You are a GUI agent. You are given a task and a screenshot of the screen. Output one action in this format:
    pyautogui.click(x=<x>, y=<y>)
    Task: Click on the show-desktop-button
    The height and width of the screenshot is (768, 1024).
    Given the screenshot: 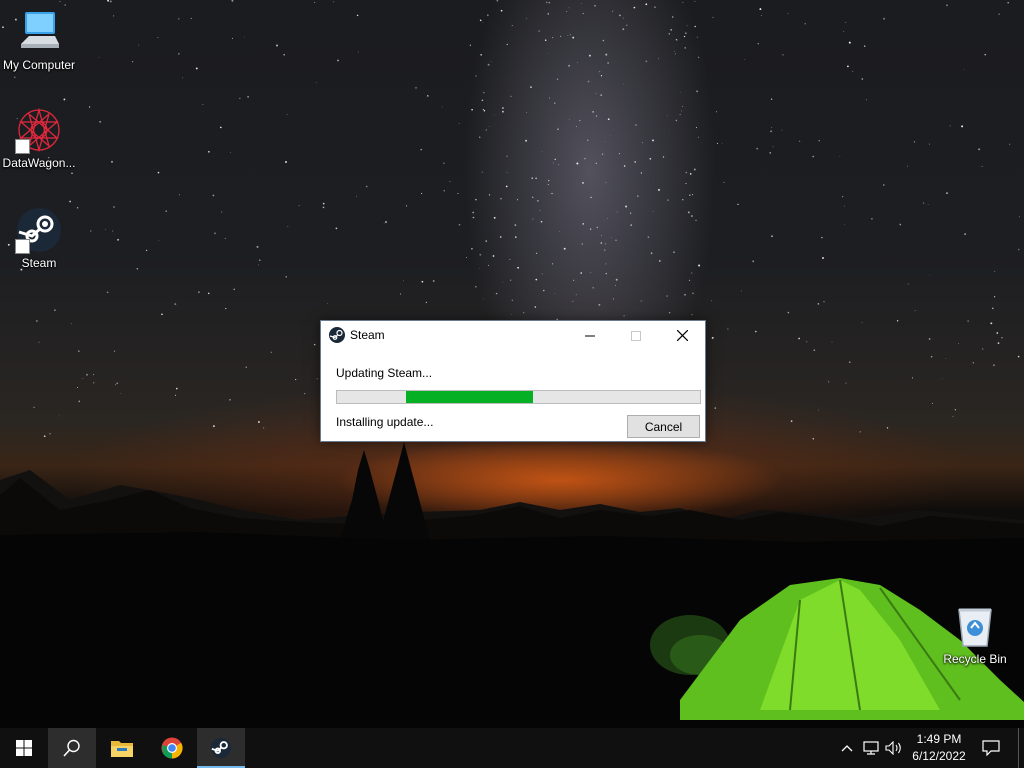 What is the action you would take?
    pyautogui.click(x=1018, y=748)
    